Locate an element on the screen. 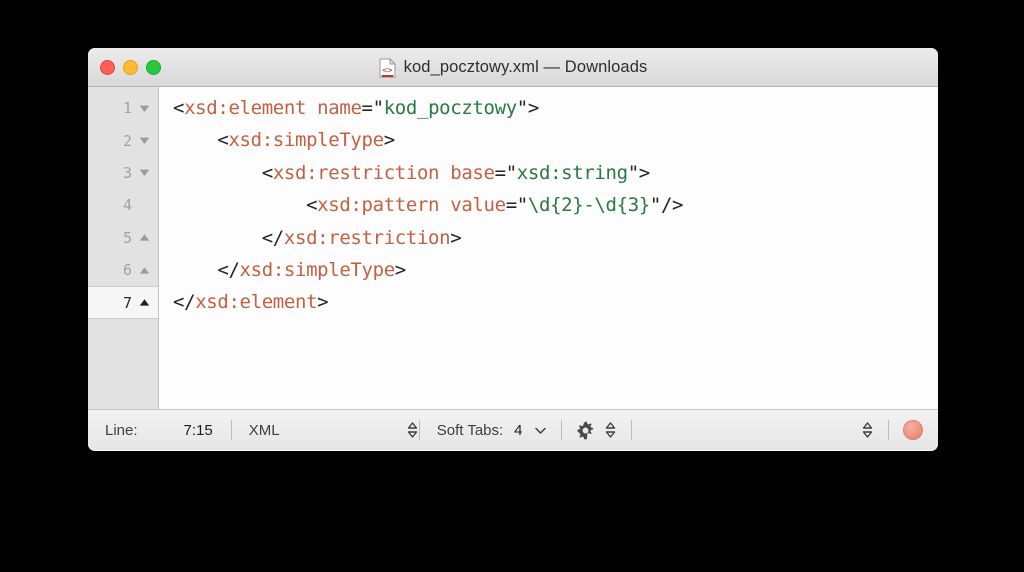 This screenshot has width=1024, height=572. code-line-2: <xsd:simpleType> is located at coordinates (555, 140).